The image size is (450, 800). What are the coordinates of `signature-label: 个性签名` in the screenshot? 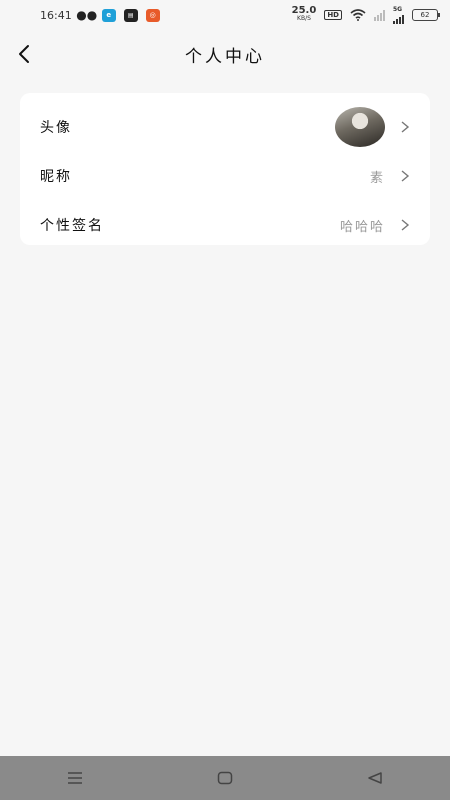 It's located at (72, 226).